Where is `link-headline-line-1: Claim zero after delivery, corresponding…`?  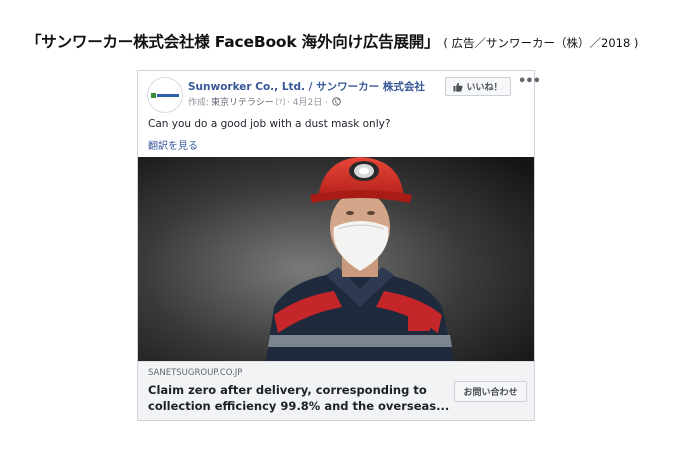
link-headline-line-1: Claim zero after delivery, corresponding… is located at coordinates (287, 390).